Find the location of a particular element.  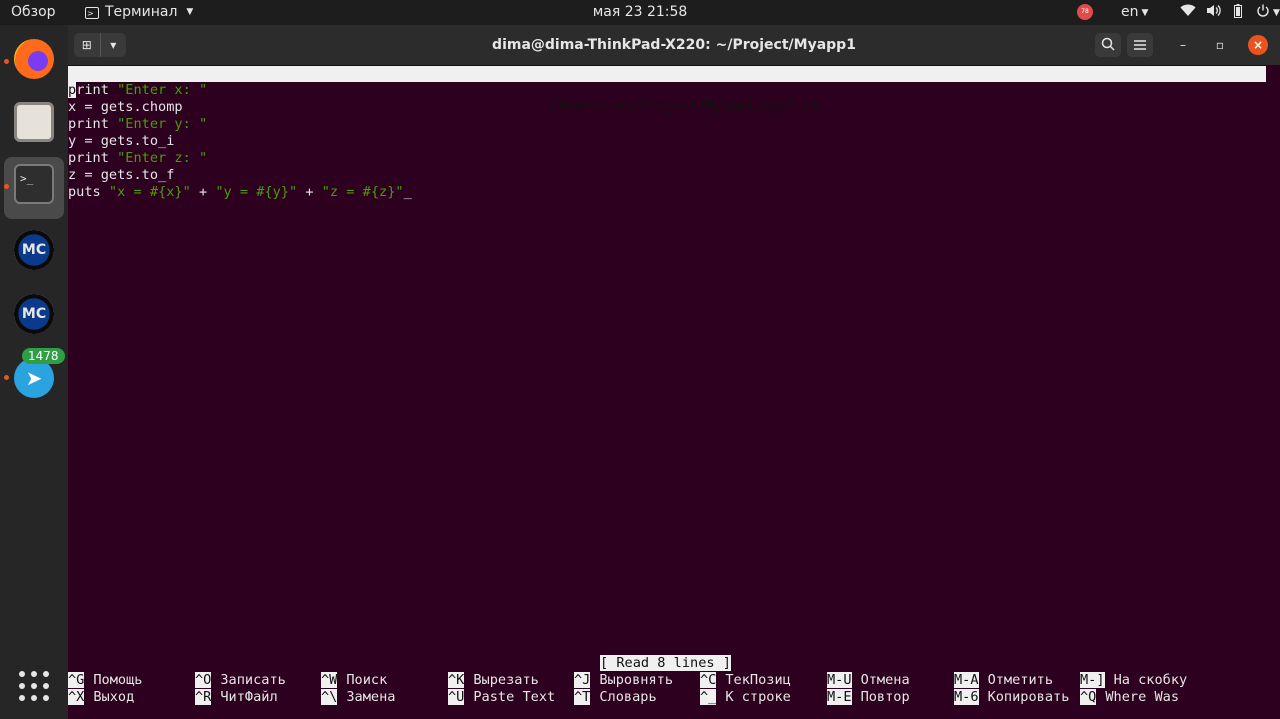

status-message: [ Read 8 lines ] is located at coordinates (665, 663).